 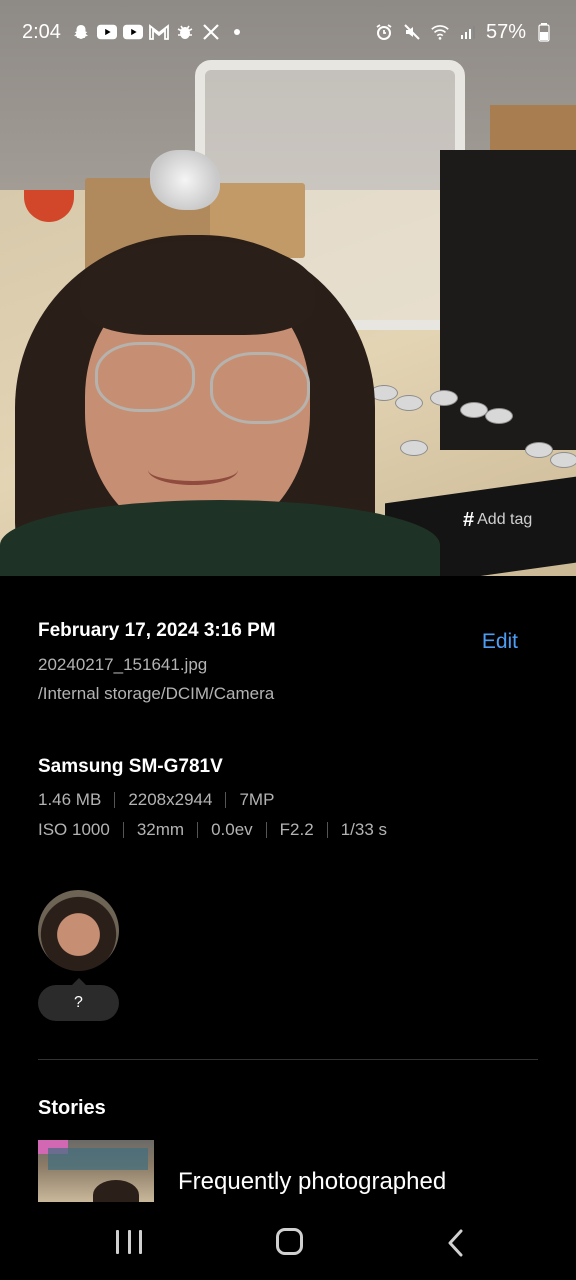 What do you see at coordinates (74, 829) in the screenshot?
I see `iso: ISO 1000` at bounding box center [74, 829].